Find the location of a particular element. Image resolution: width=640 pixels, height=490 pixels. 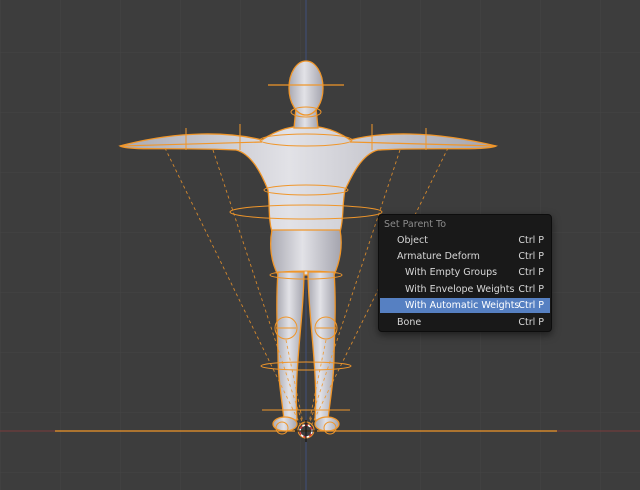

menu-item-object: Object Ctrl P is located at coordinates (465, 240).